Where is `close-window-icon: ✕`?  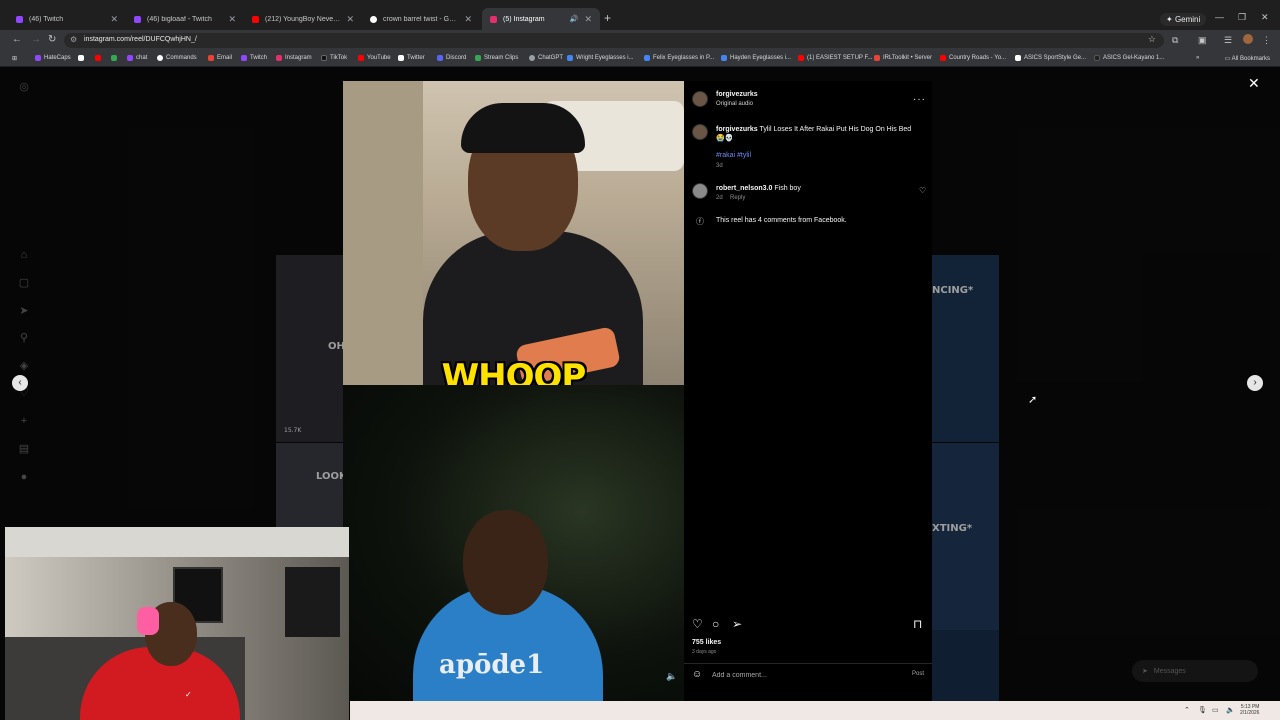
close-window-icon: ✕ is located at coordinates (1265, 17).